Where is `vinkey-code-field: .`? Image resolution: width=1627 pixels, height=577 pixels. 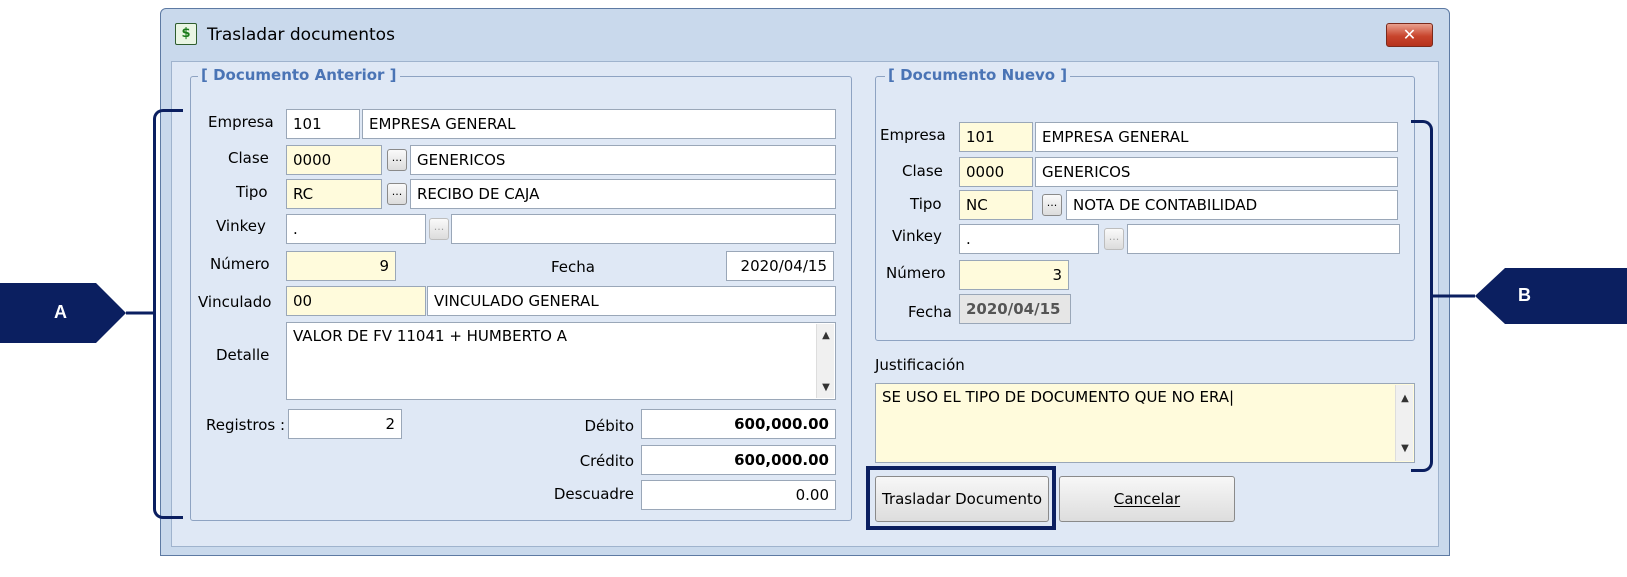 vinkey-code-field: . is located at coordinates (356, 229).